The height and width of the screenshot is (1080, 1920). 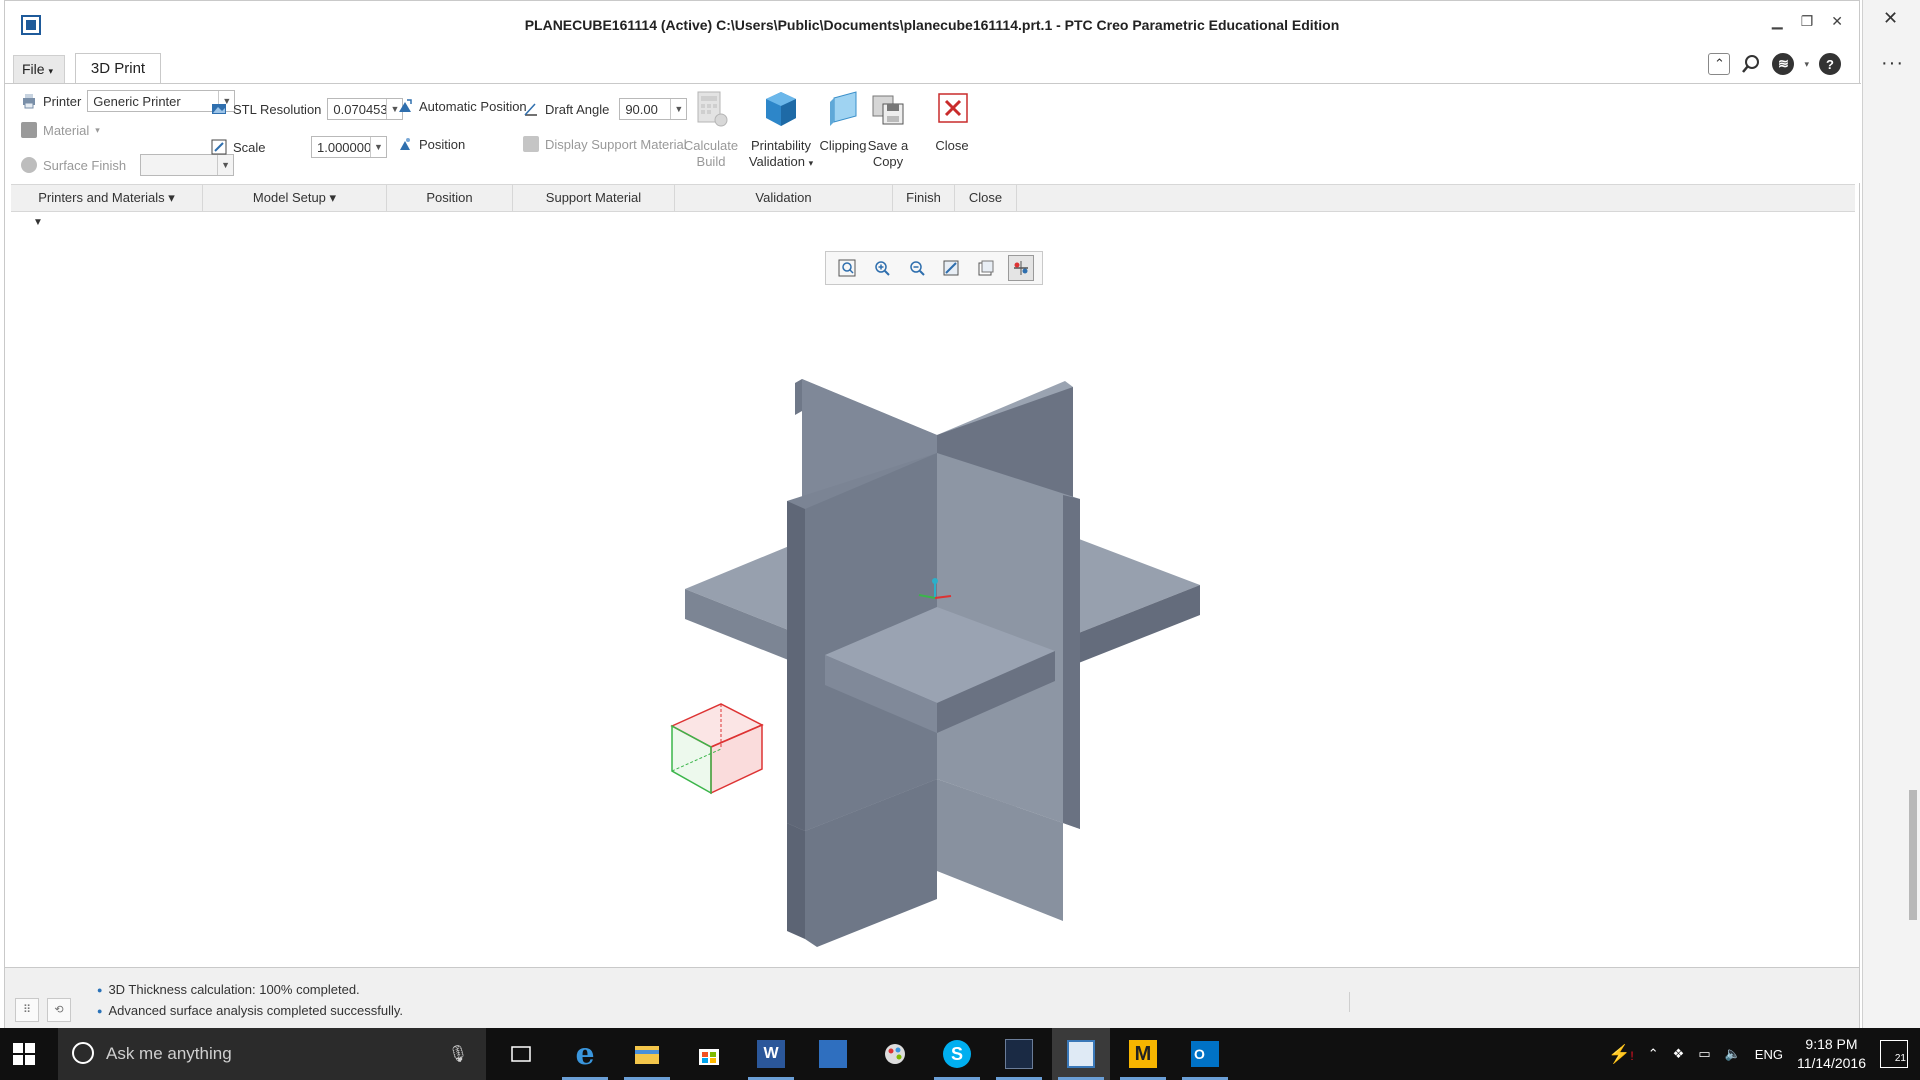 What do you see at coordinates (647, 1054) in the screenshot?
I see `file-explorer-icon` at bounding box center [647, 1054].